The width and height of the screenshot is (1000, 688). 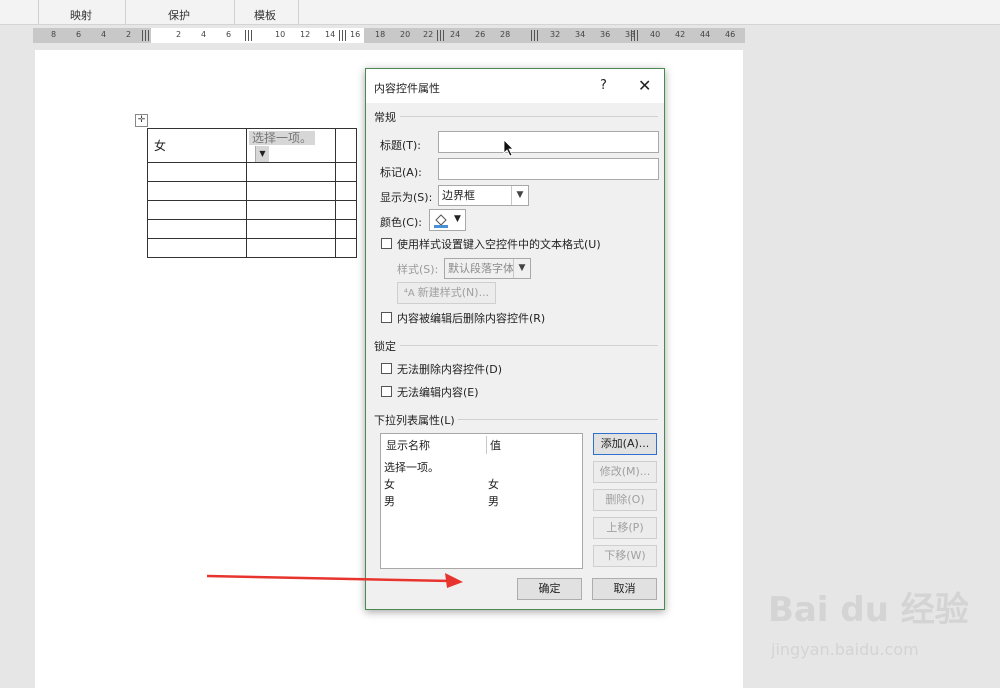 I want to click on list-item-value: 男, so click(x=493, y=501).